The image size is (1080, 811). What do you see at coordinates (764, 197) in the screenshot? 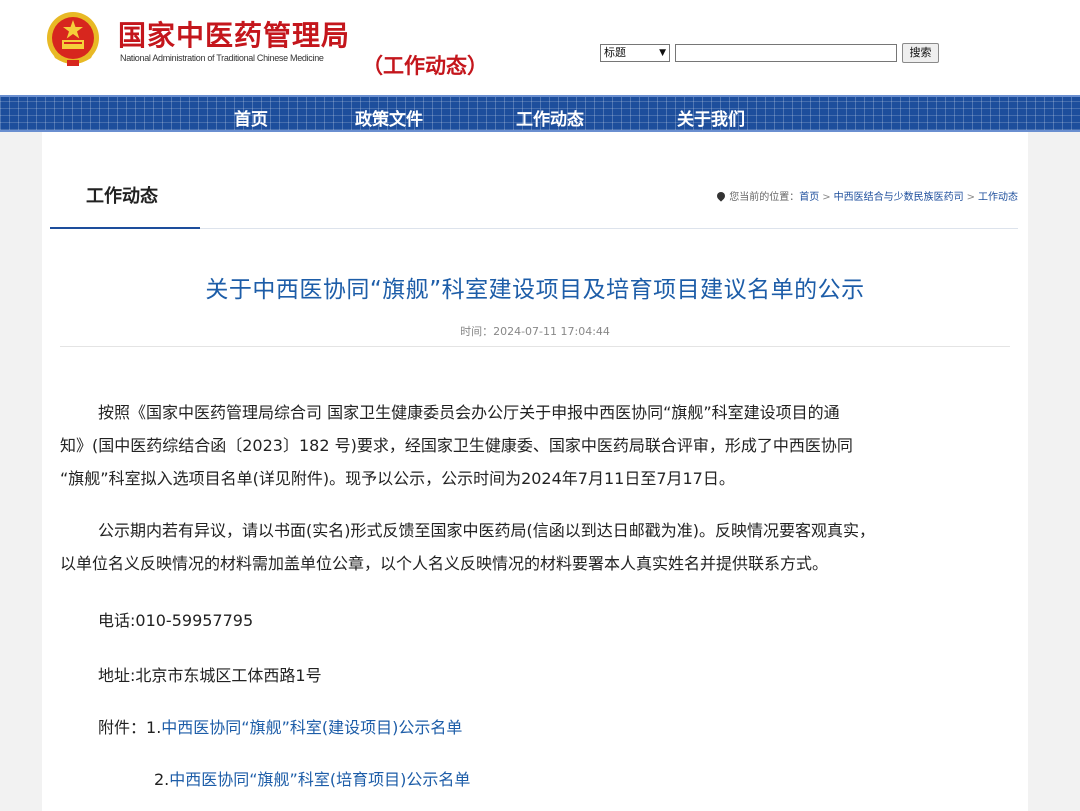
I see `breadcrumb-prefix: 您当前的位置：` at bounding box center [764, 197].